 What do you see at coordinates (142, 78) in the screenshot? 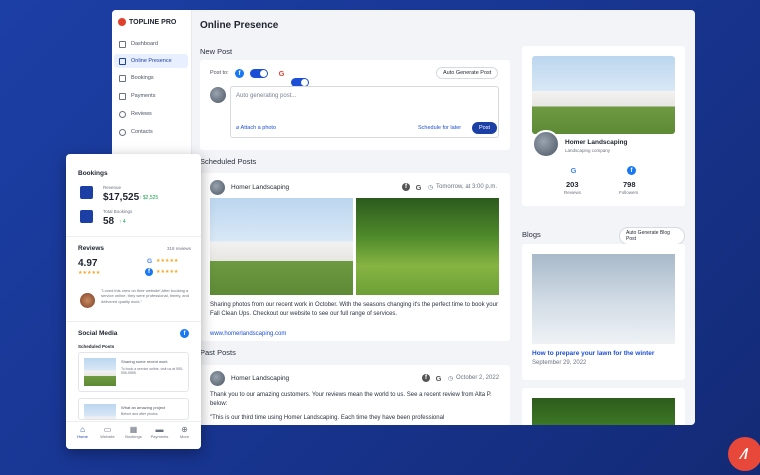
I see `sidebar-item-label: Bookings` at bounding box center [142, 78].